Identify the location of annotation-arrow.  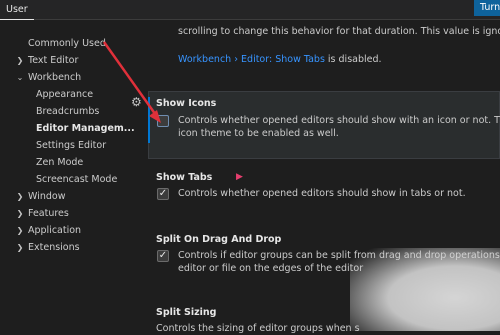
(131, 82).